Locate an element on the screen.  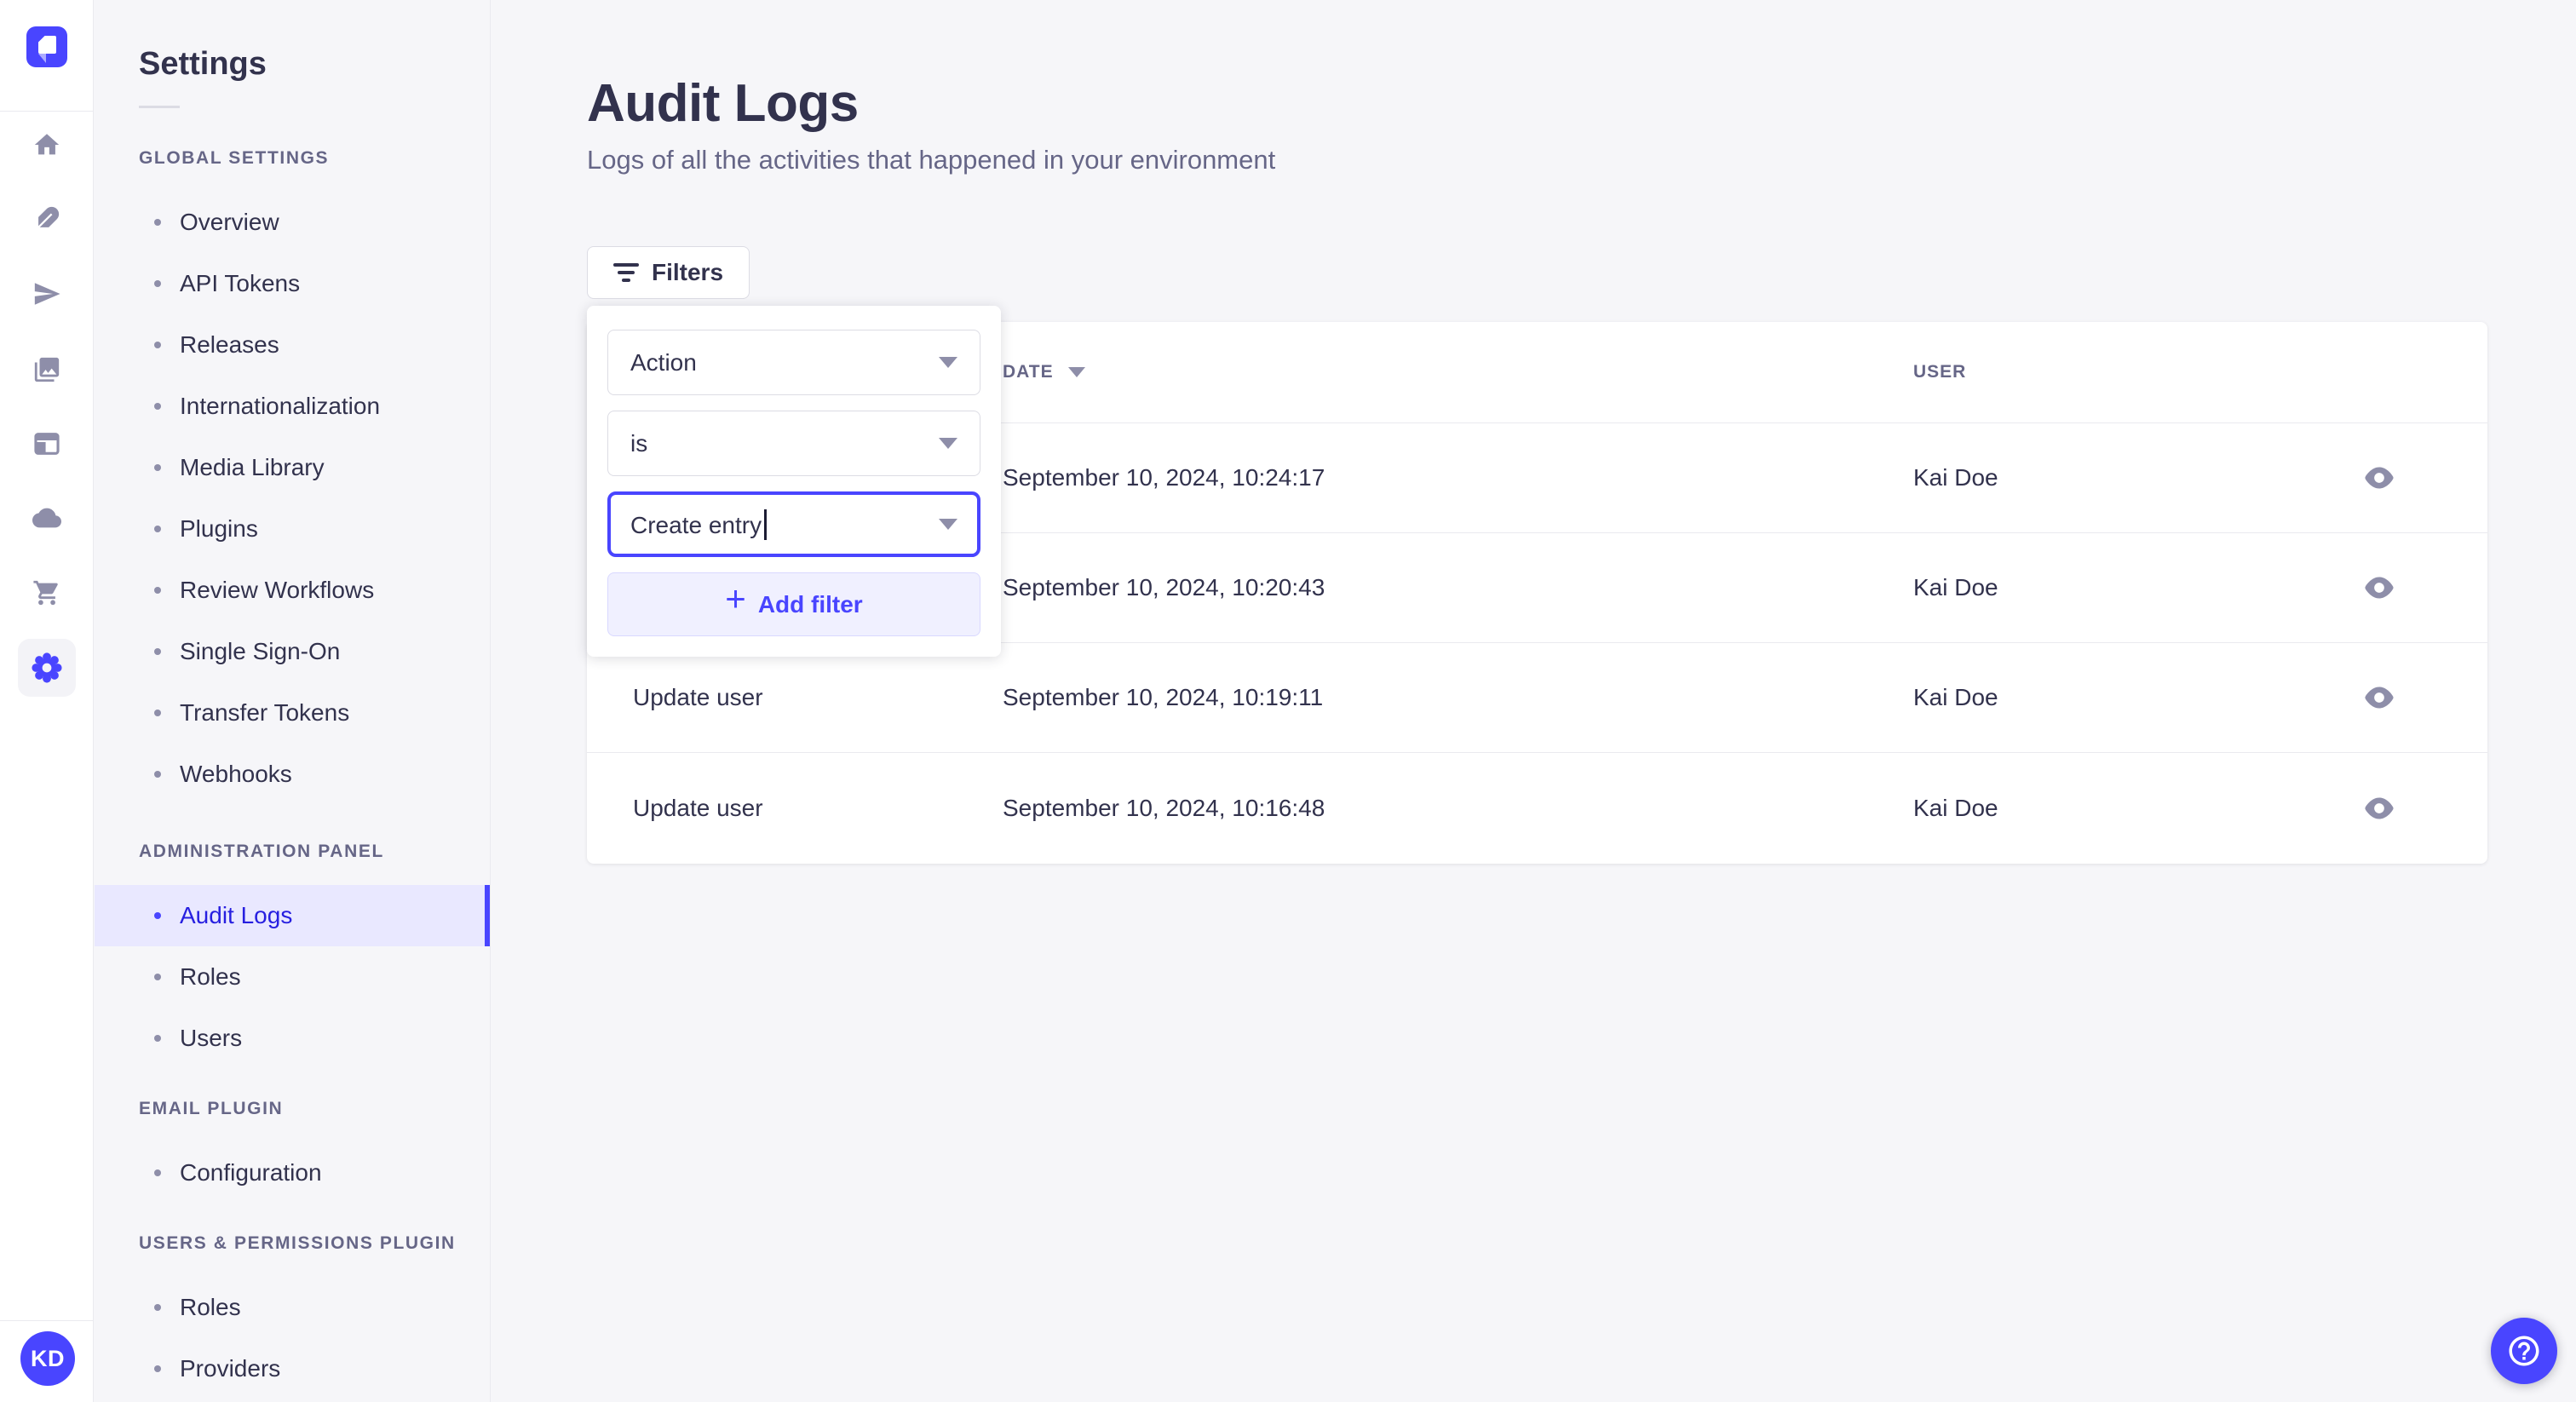
filter-operator-value: is is located at coordinates (639, 443).